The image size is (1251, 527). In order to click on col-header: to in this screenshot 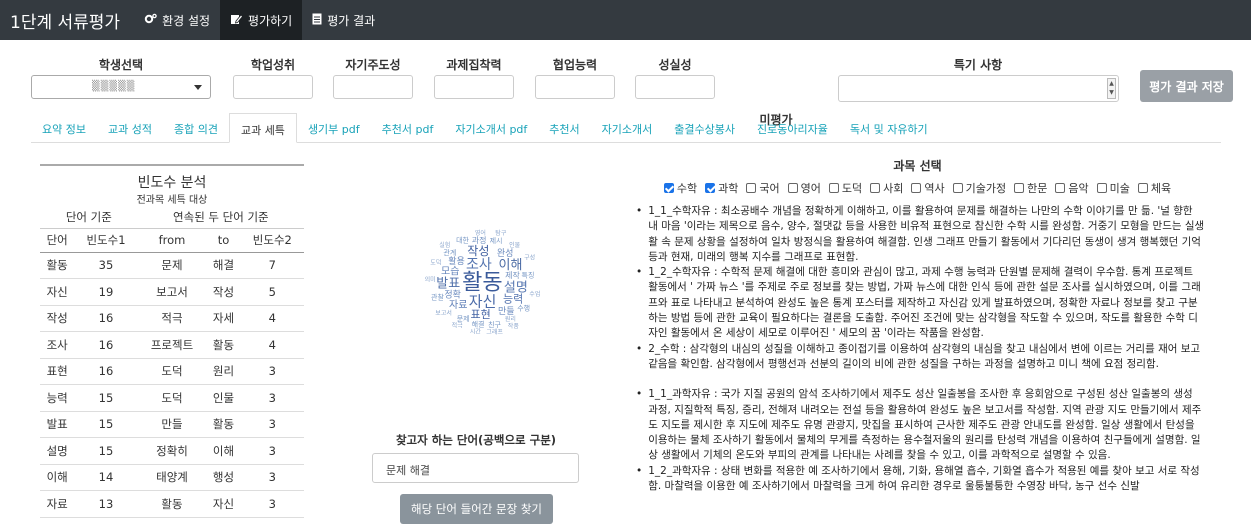, I will do `click(223, 240)`.